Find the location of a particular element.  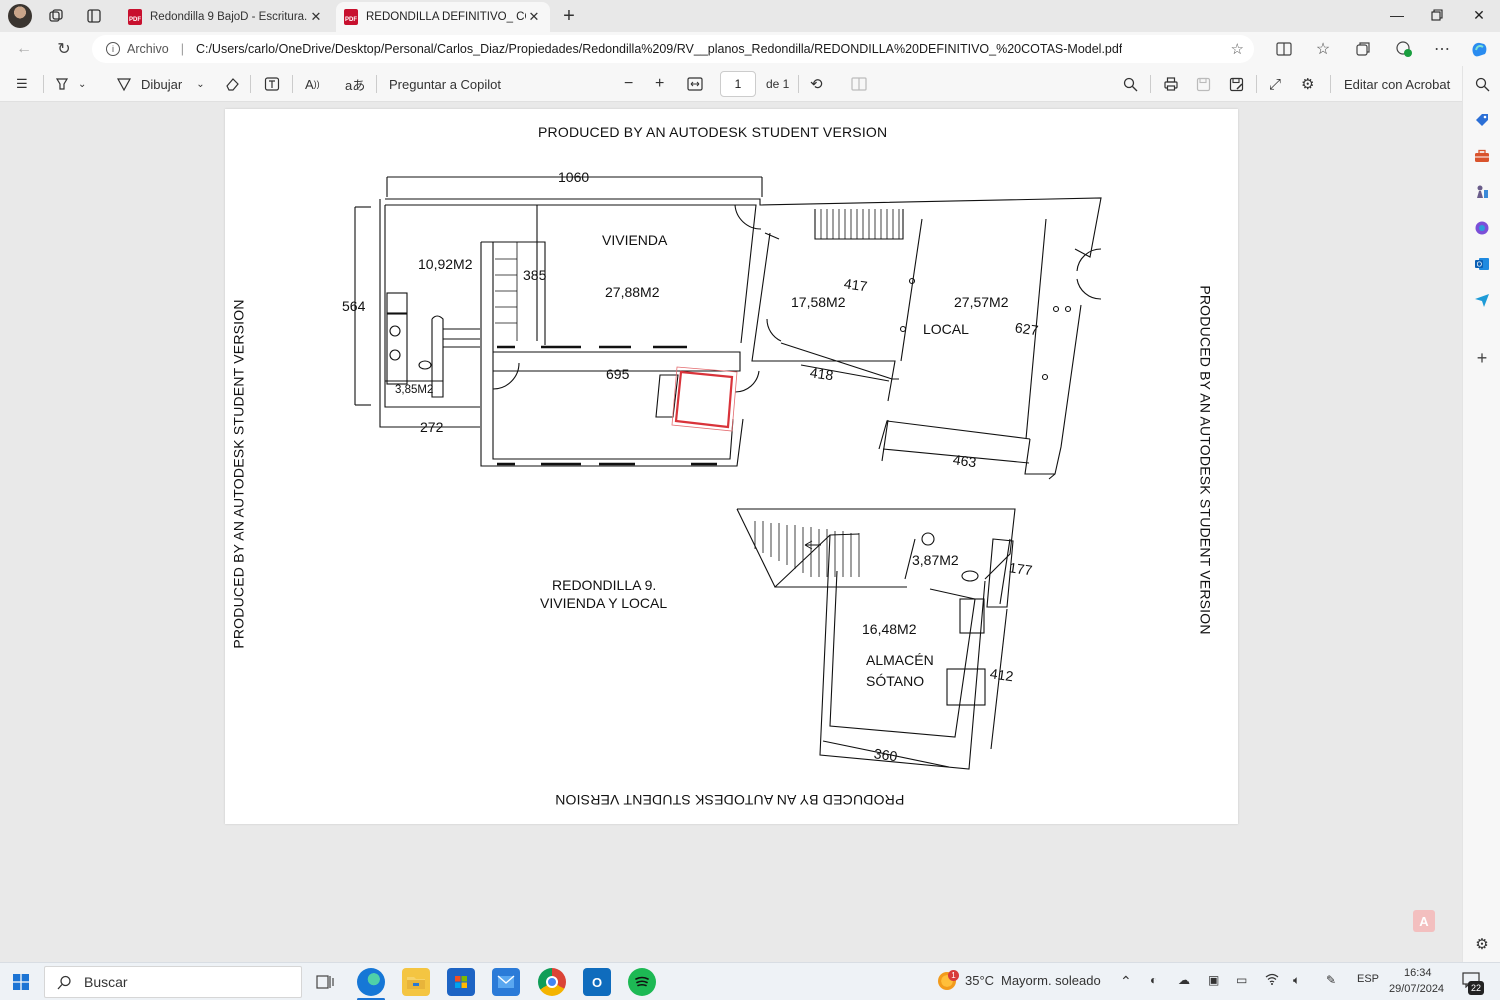

weather-temperature: 35°C is located at coordinates (979, 980).